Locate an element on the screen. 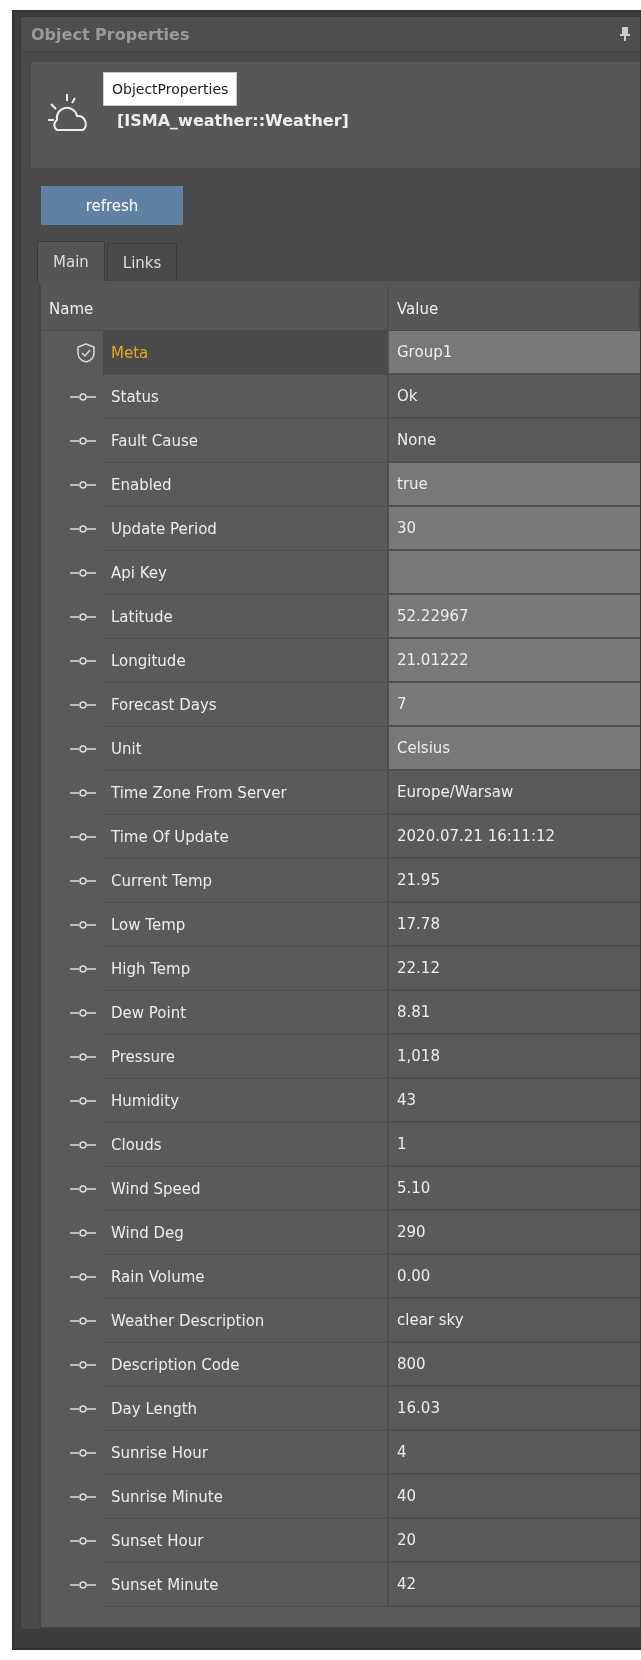 The image size is (641, 1660). property-name: Sunrise Minute is located at coordinates (246, 1497).